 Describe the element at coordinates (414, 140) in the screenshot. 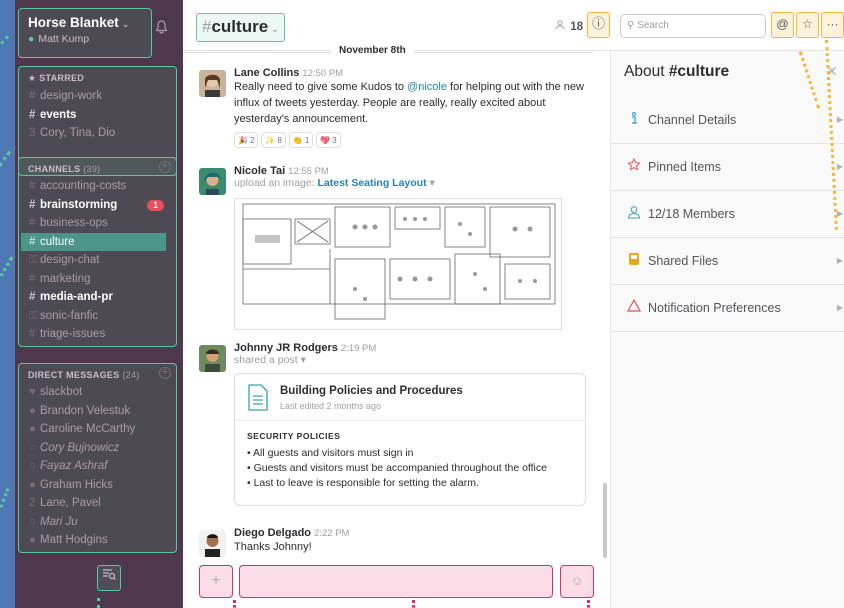

I see `reactions: 🎉 2 ✨ 8 👏 1 💖 3` at that location.